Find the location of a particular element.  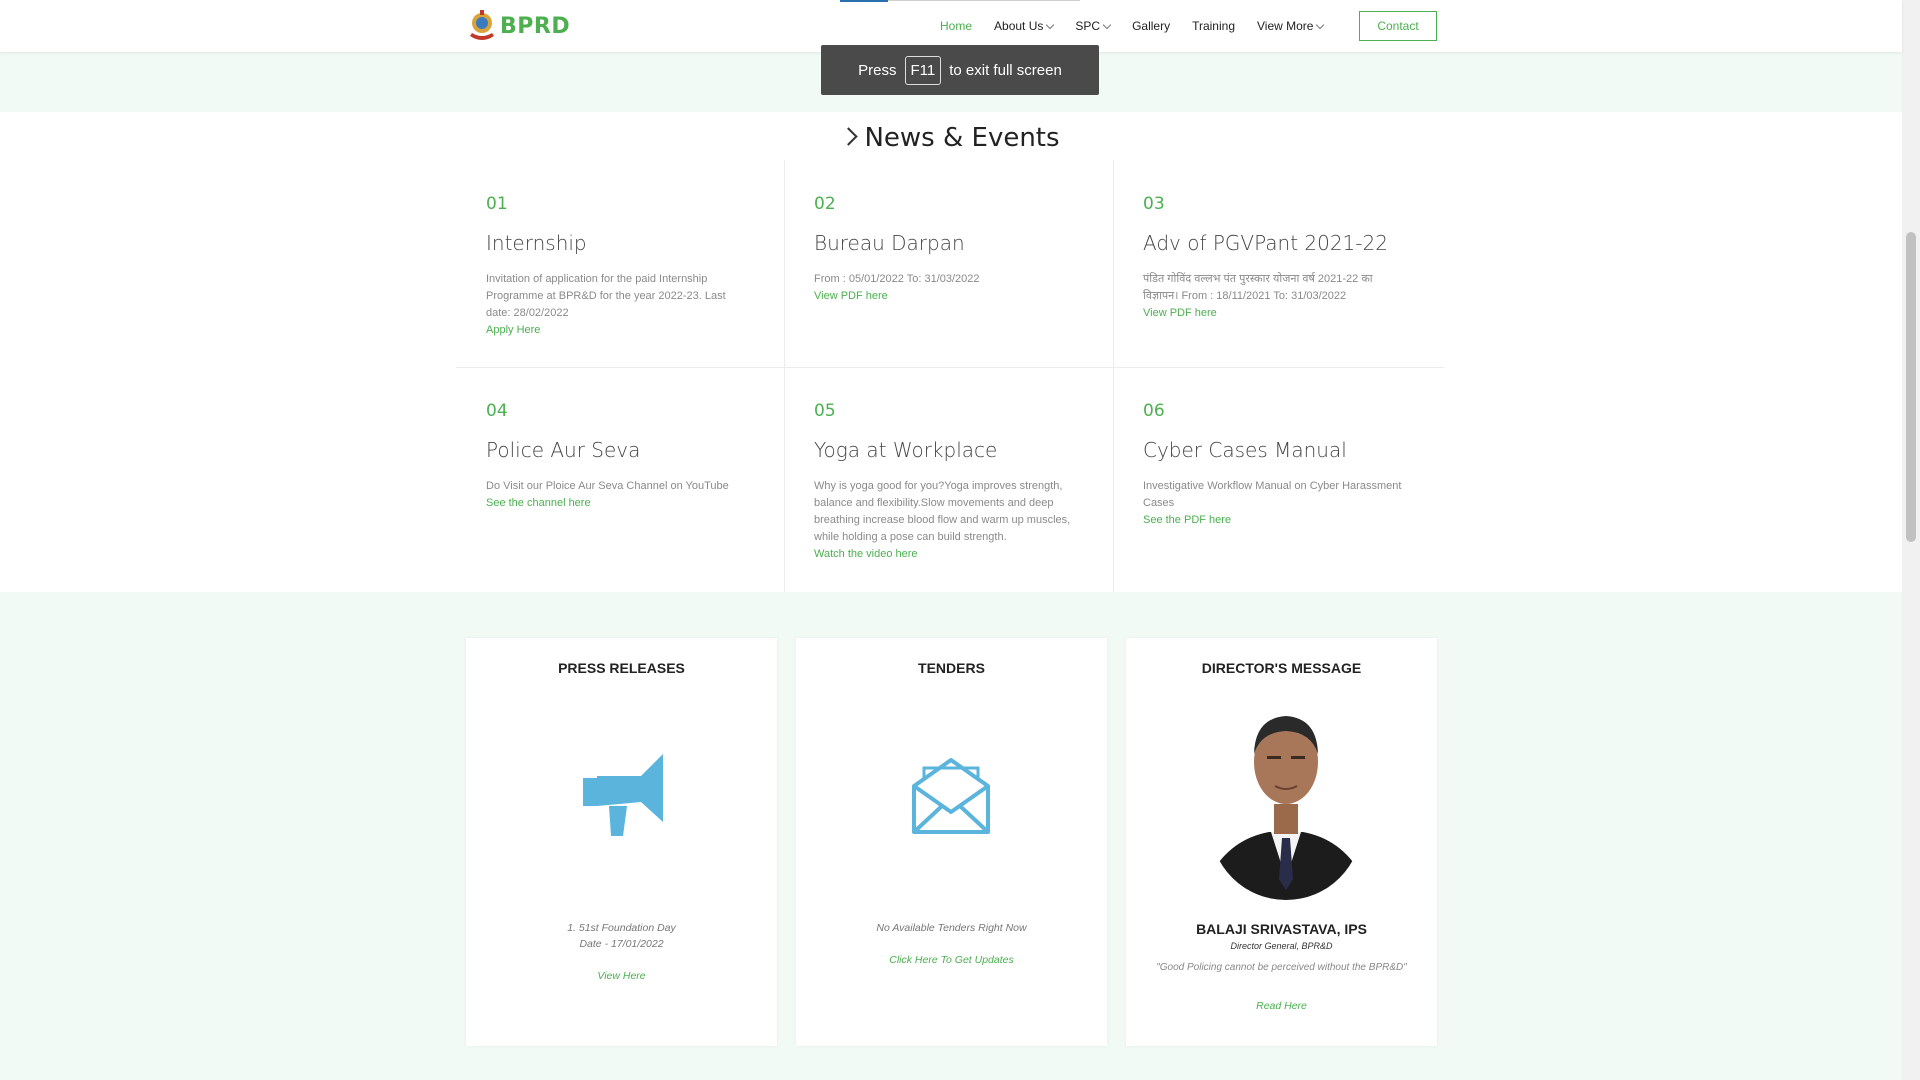

nav-training-label: Training is located at coordinates (1213, 26).